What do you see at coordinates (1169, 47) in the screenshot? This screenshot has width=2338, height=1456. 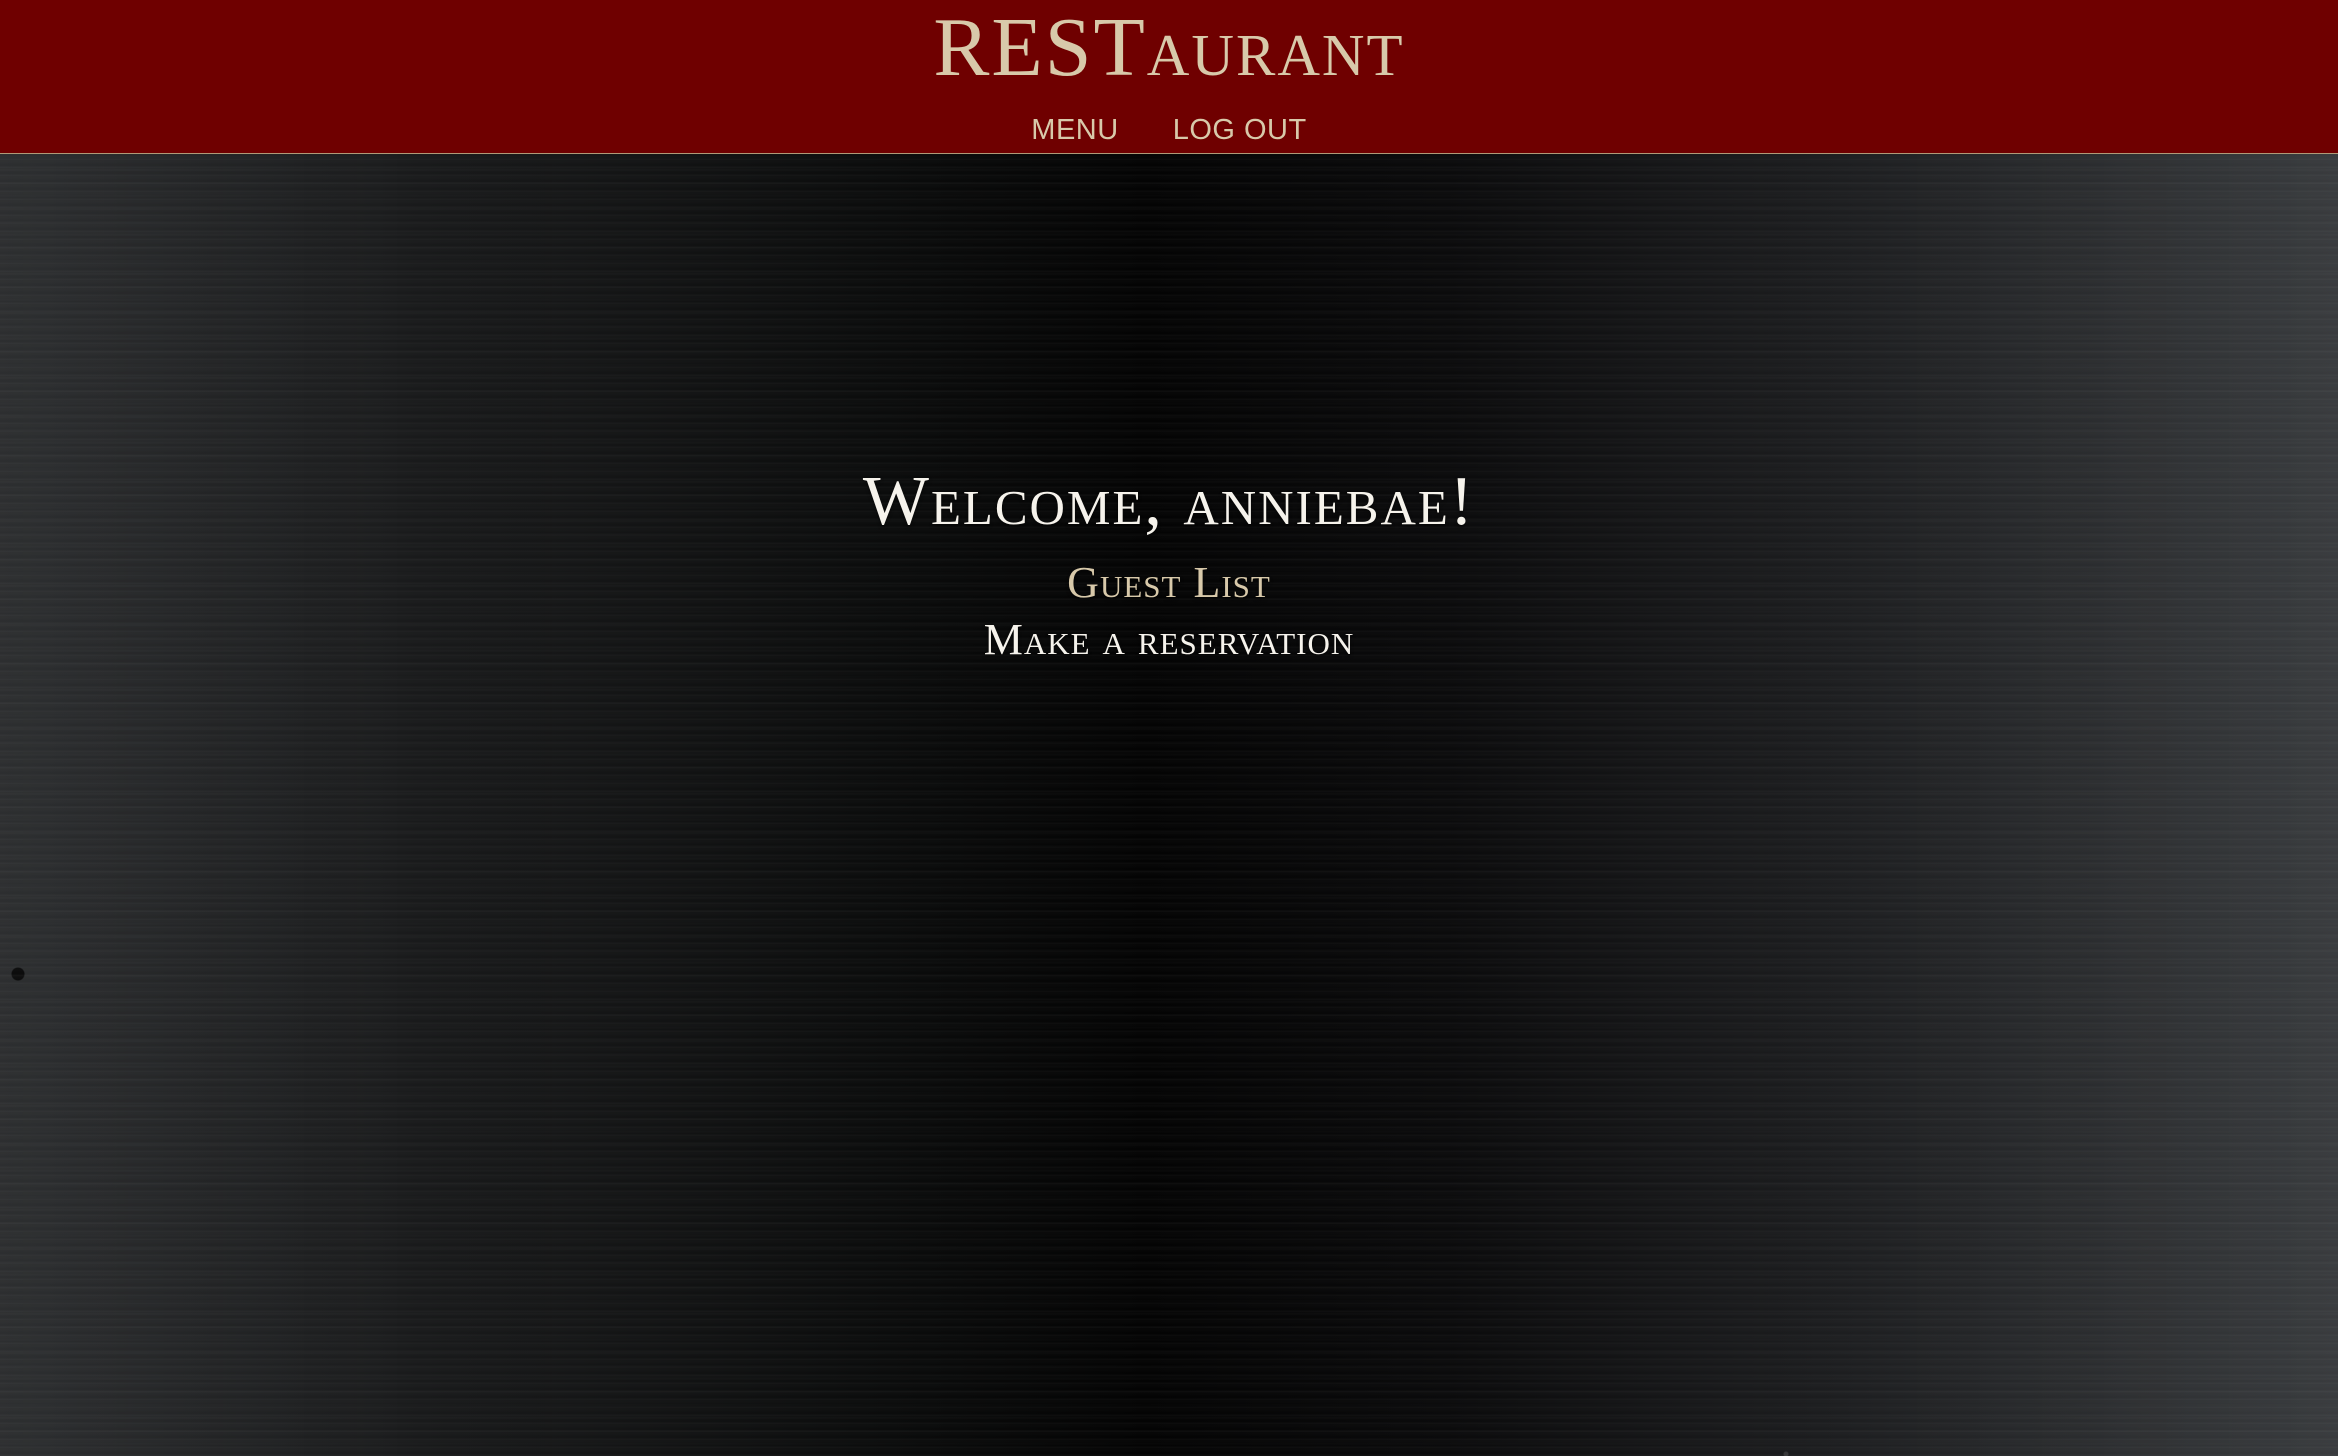 I see `site-logo: RESTaurant` at bounding box center [1169, 47].